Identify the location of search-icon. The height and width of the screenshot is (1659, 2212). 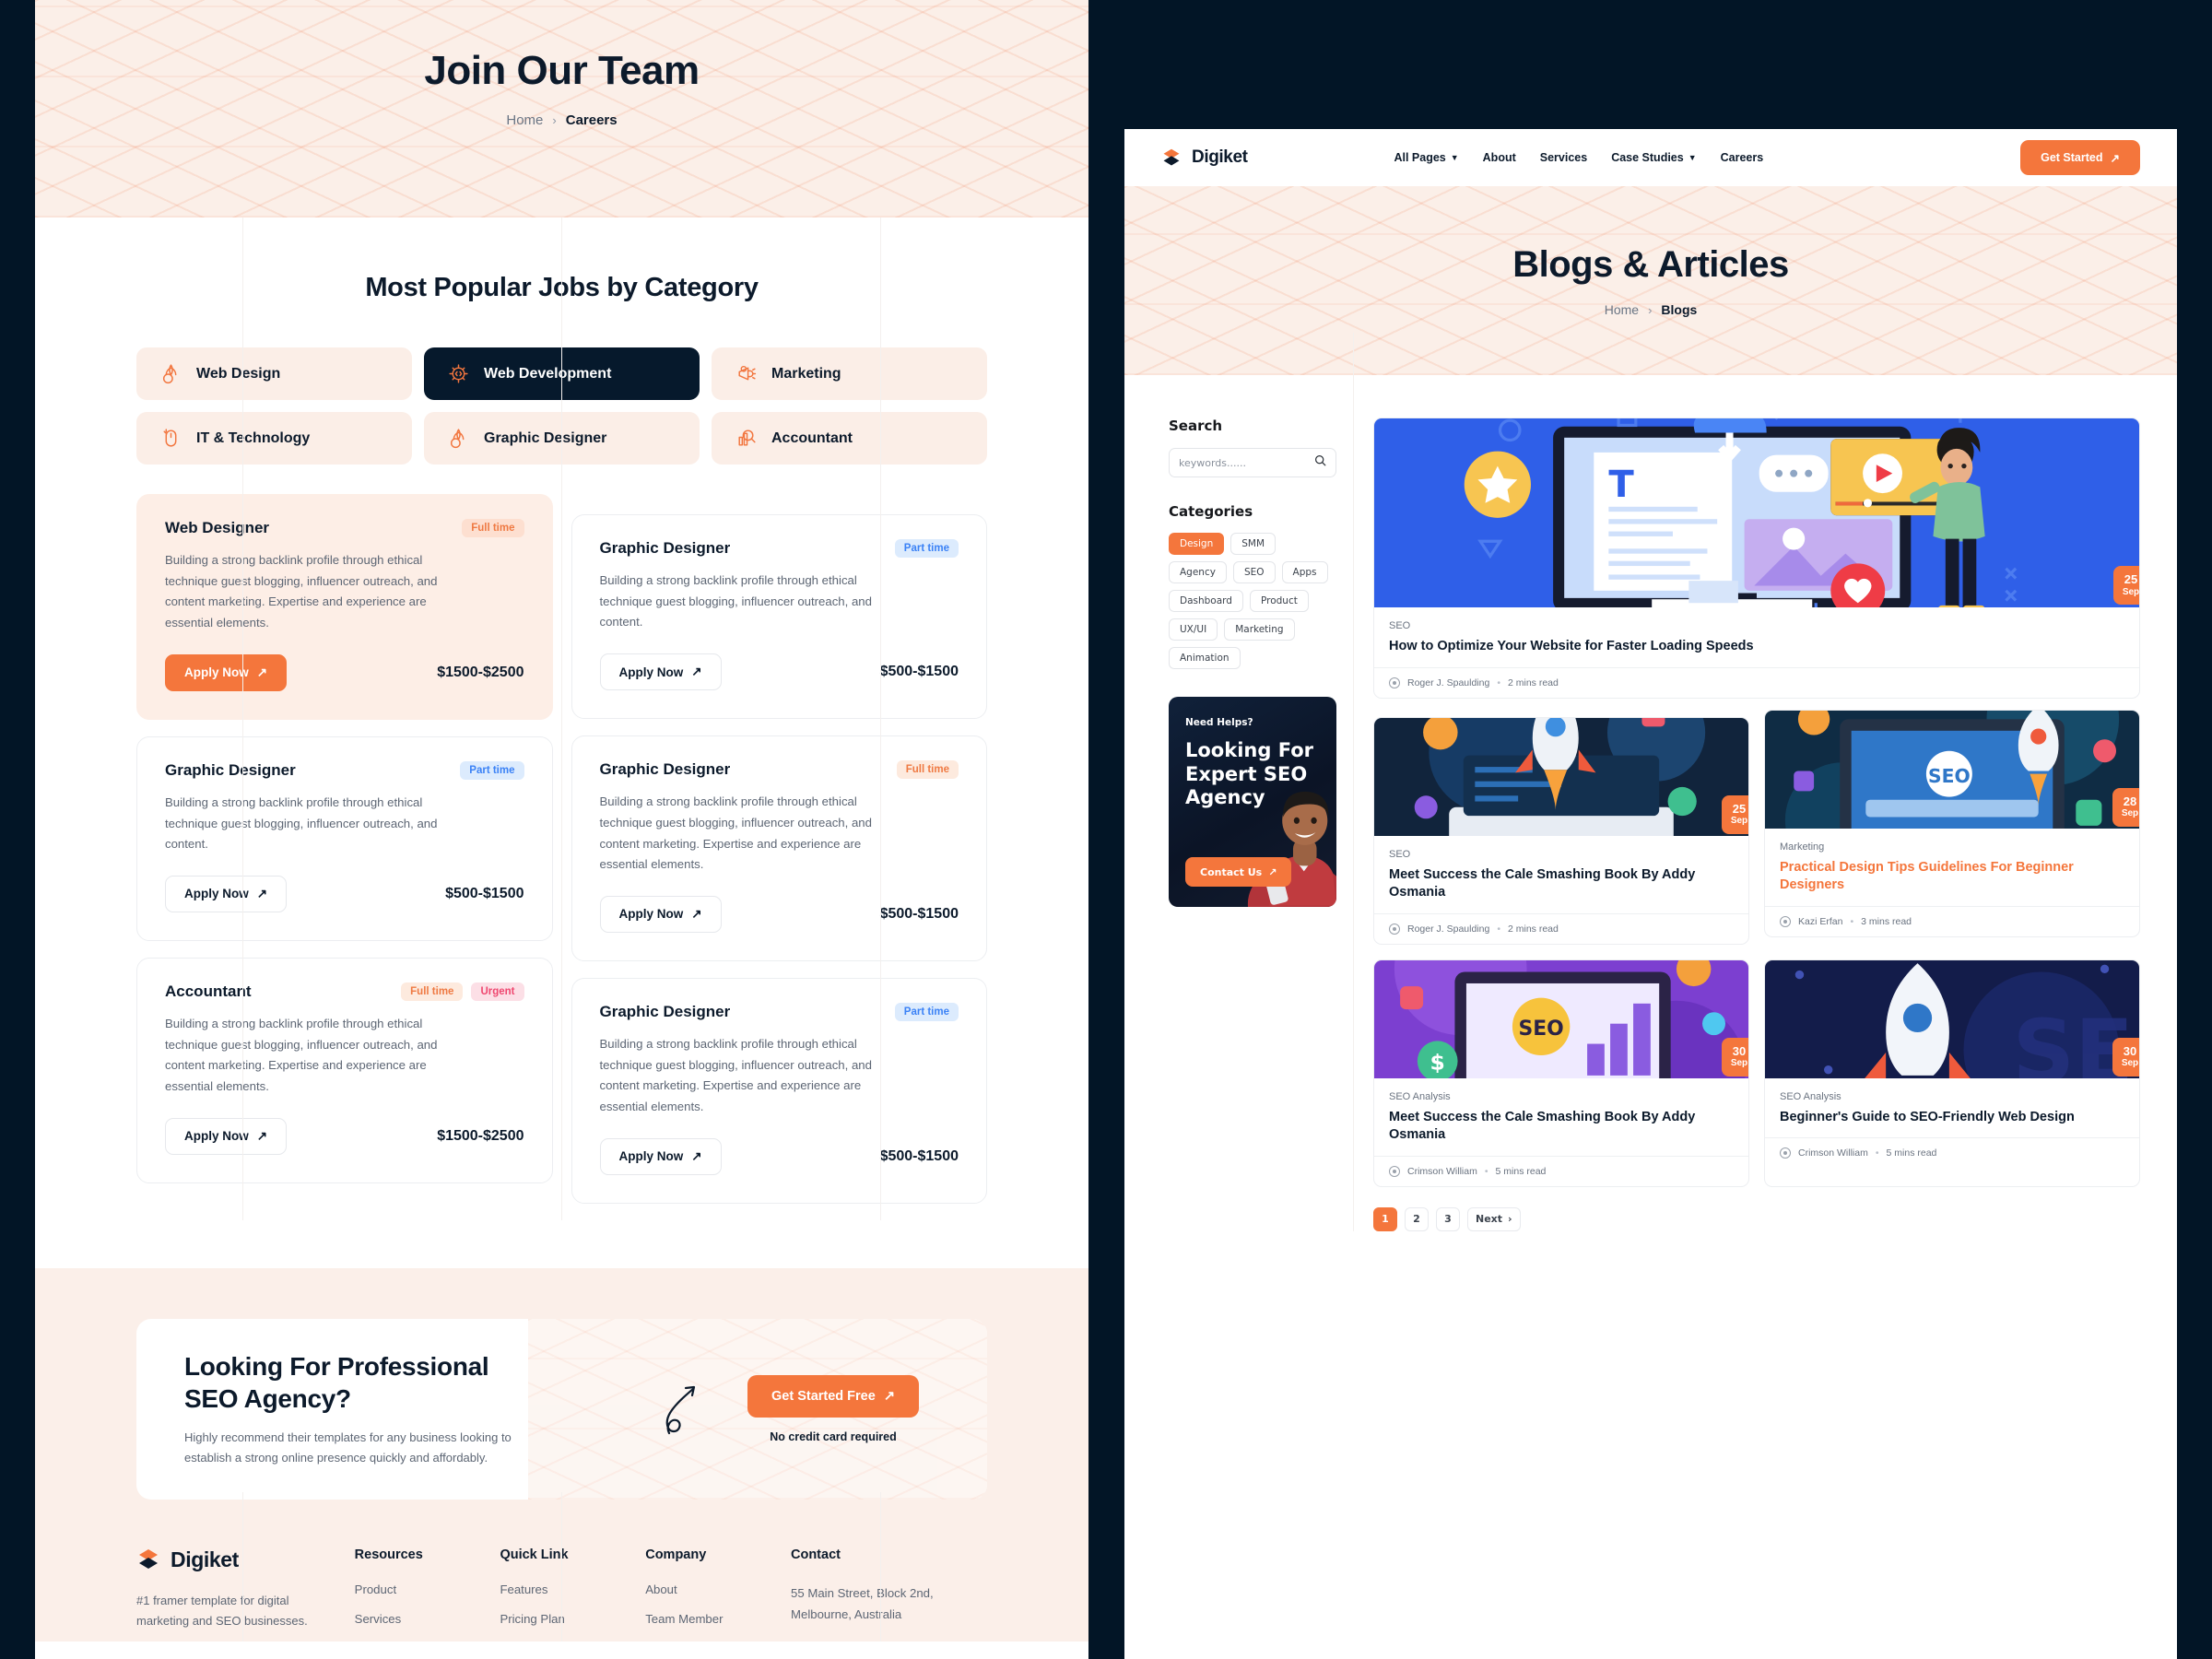
(1320, 462).